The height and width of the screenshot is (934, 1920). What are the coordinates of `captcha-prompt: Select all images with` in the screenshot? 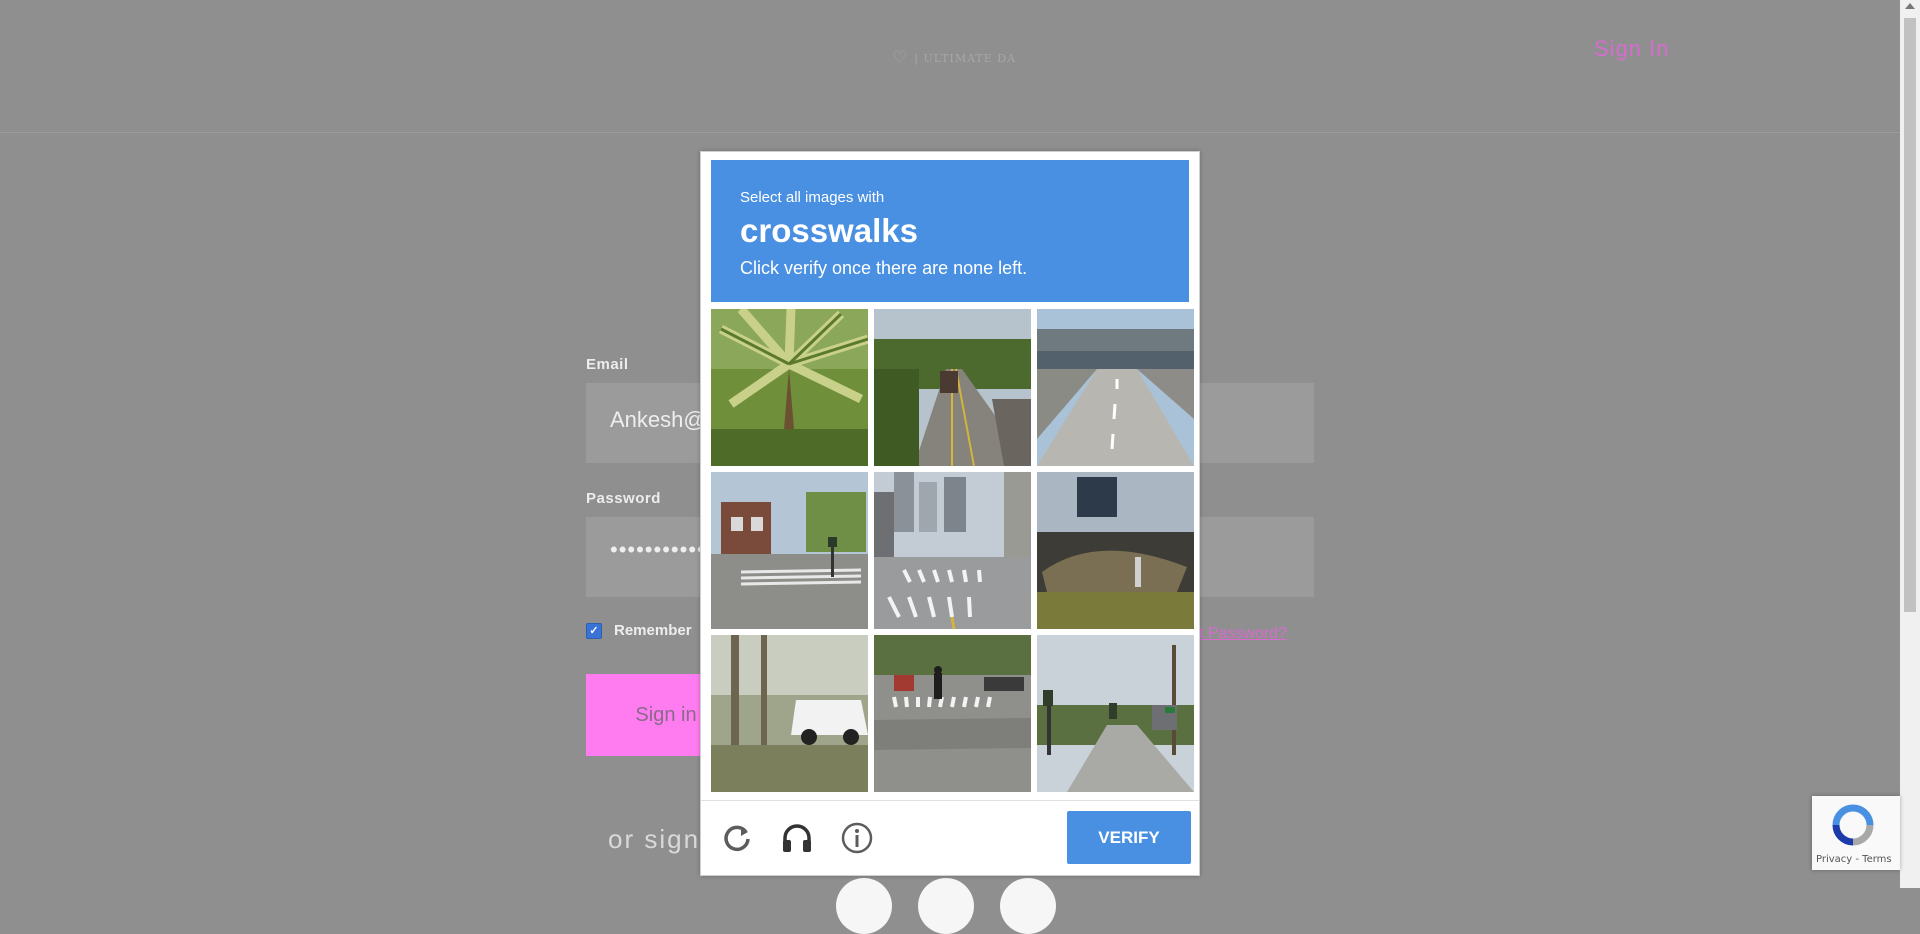 It's located at (812, 197).